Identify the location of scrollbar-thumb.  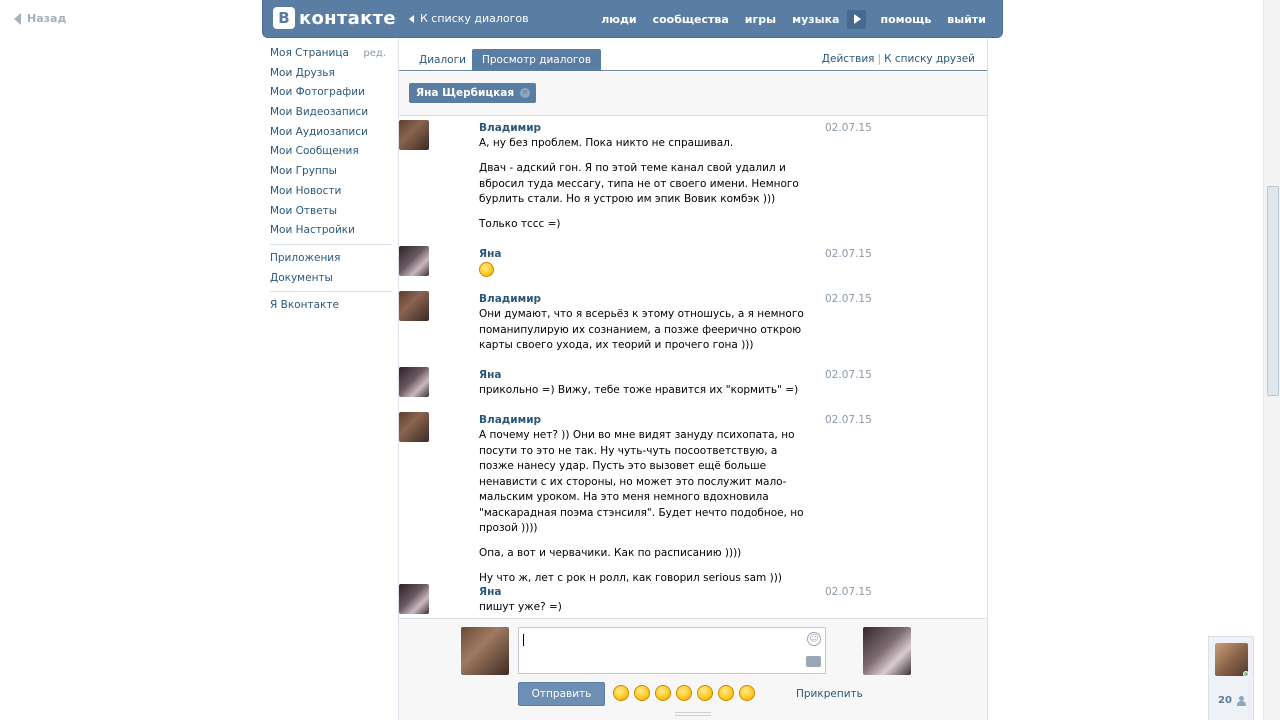
(1273, 291).